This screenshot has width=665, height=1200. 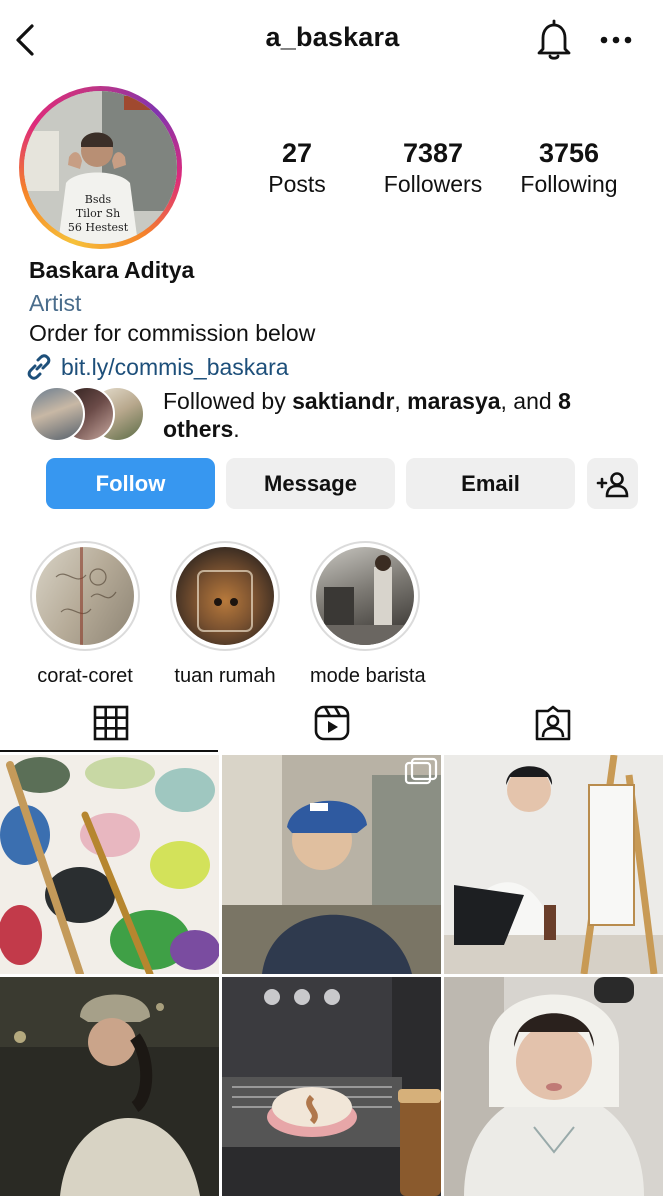 What do you see at coordinates (130, 483) in the screenshot?
I see `follow-button: Follow` at bounding box center [130, 483].